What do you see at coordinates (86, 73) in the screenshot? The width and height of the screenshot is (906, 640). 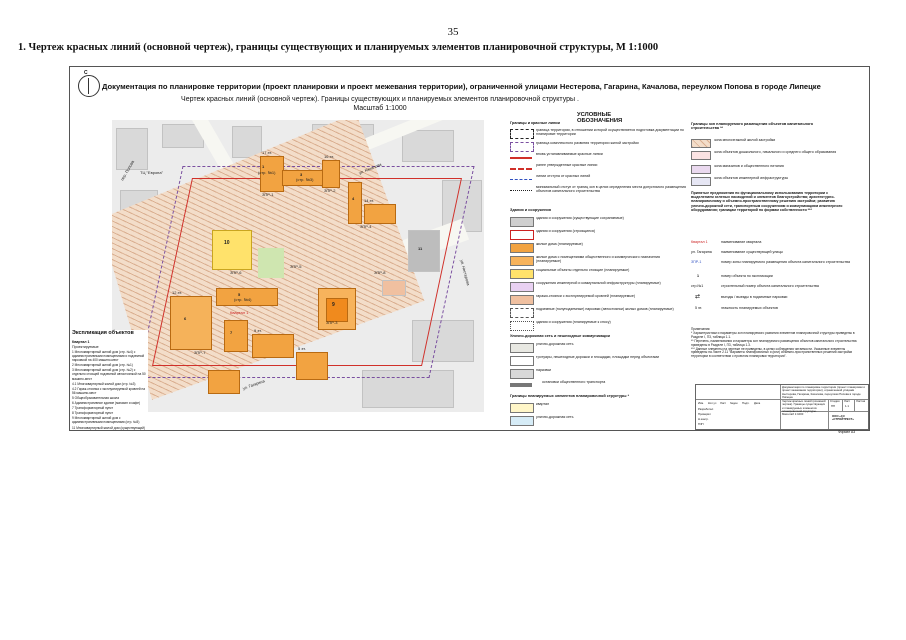 I see `north-label: С` at bounding box center [86, 73].